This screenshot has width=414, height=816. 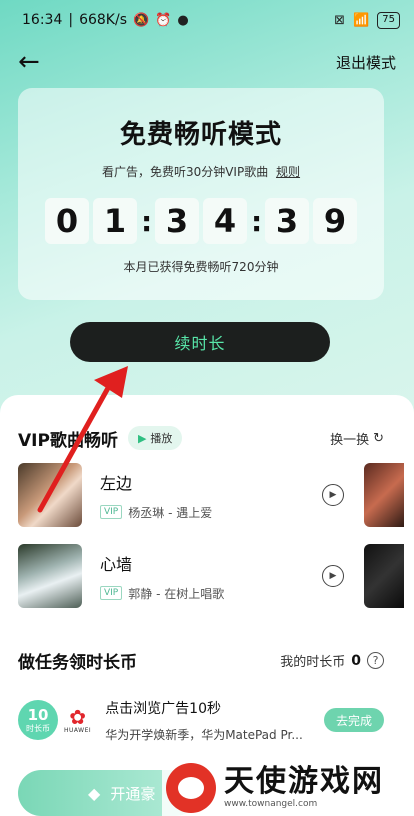 What do you see at coordinates (116, 483) in the screenshot?
I see `song-name: 左边` at bounding box center [116, 483].